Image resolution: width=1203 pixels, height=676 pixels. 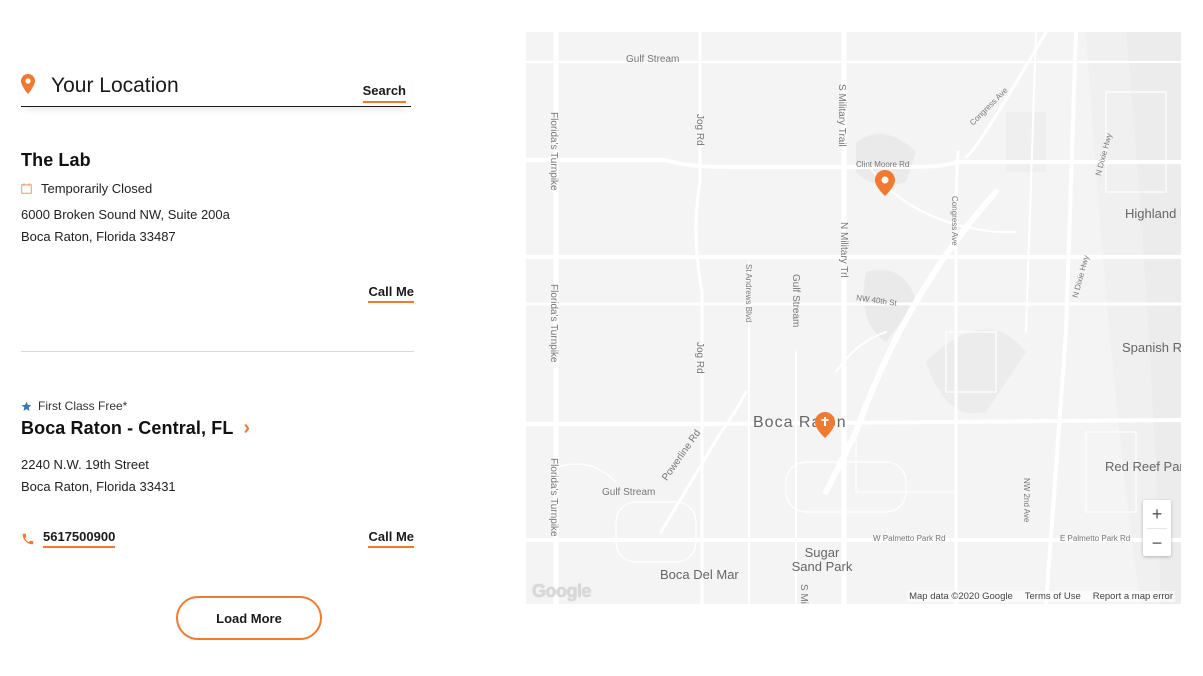 What do you see at coordinates (1157, 514) in the screenshot?
I see `zoom-in-button: +` at bounding box center [1157, 514].